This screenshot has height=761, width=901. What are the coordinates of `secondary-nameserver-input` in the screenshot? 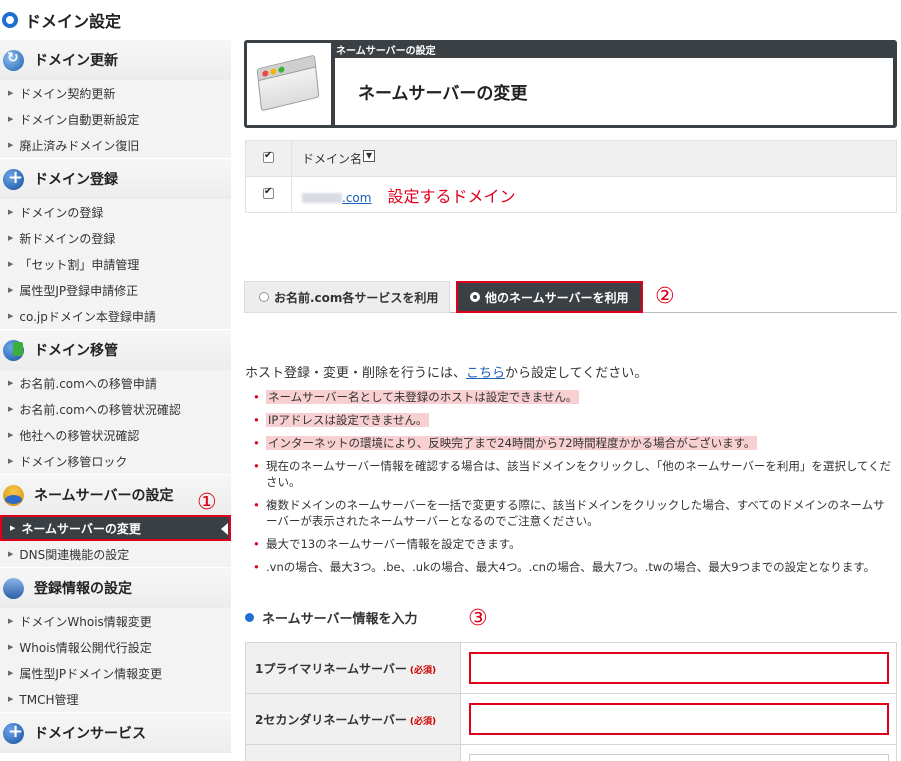 It's located at (679, 719).